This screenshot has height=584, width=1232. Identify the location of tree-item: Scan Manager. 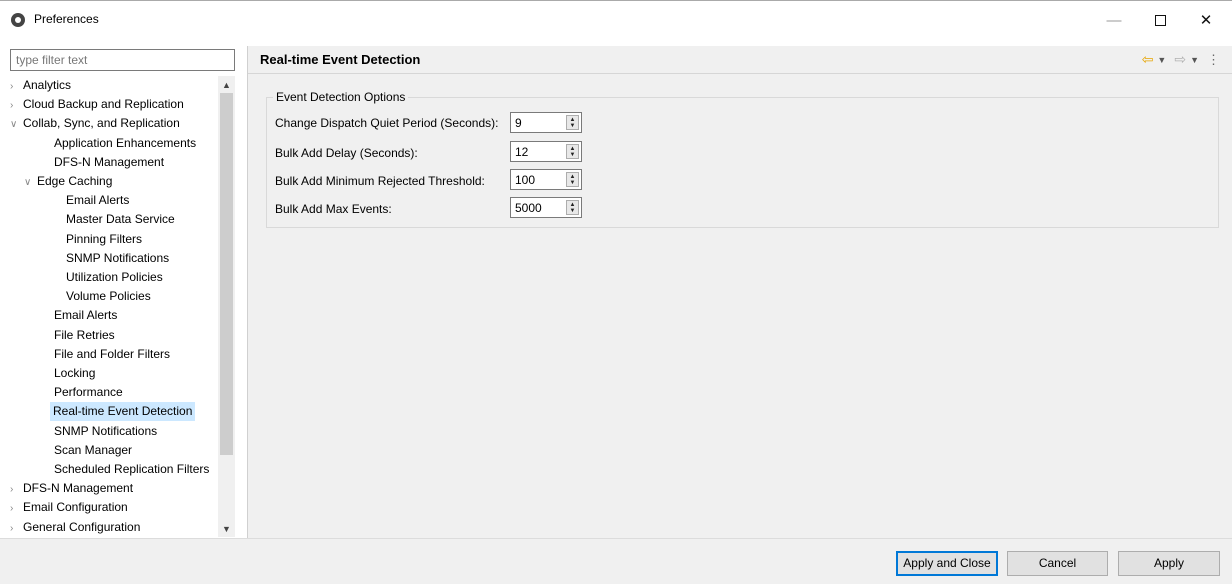
(93, 450).